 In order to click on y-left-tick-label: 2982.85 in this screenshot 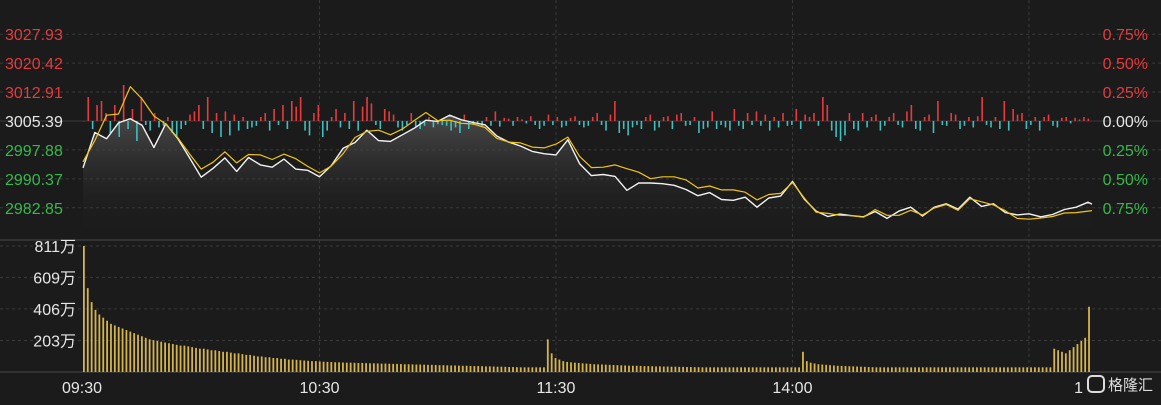, I will do `click(34, 209)`.